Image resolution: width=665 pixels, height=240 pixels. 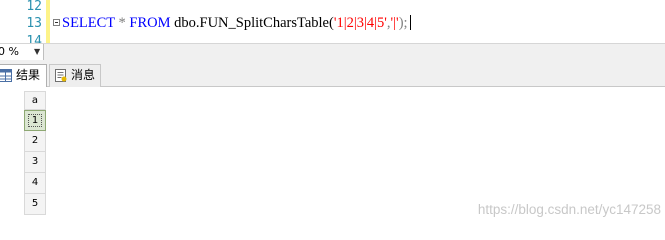 What do you see at coordinates (61, 75) in the screenshot?
I see `messages-icon` at bounding box center [61, 75].